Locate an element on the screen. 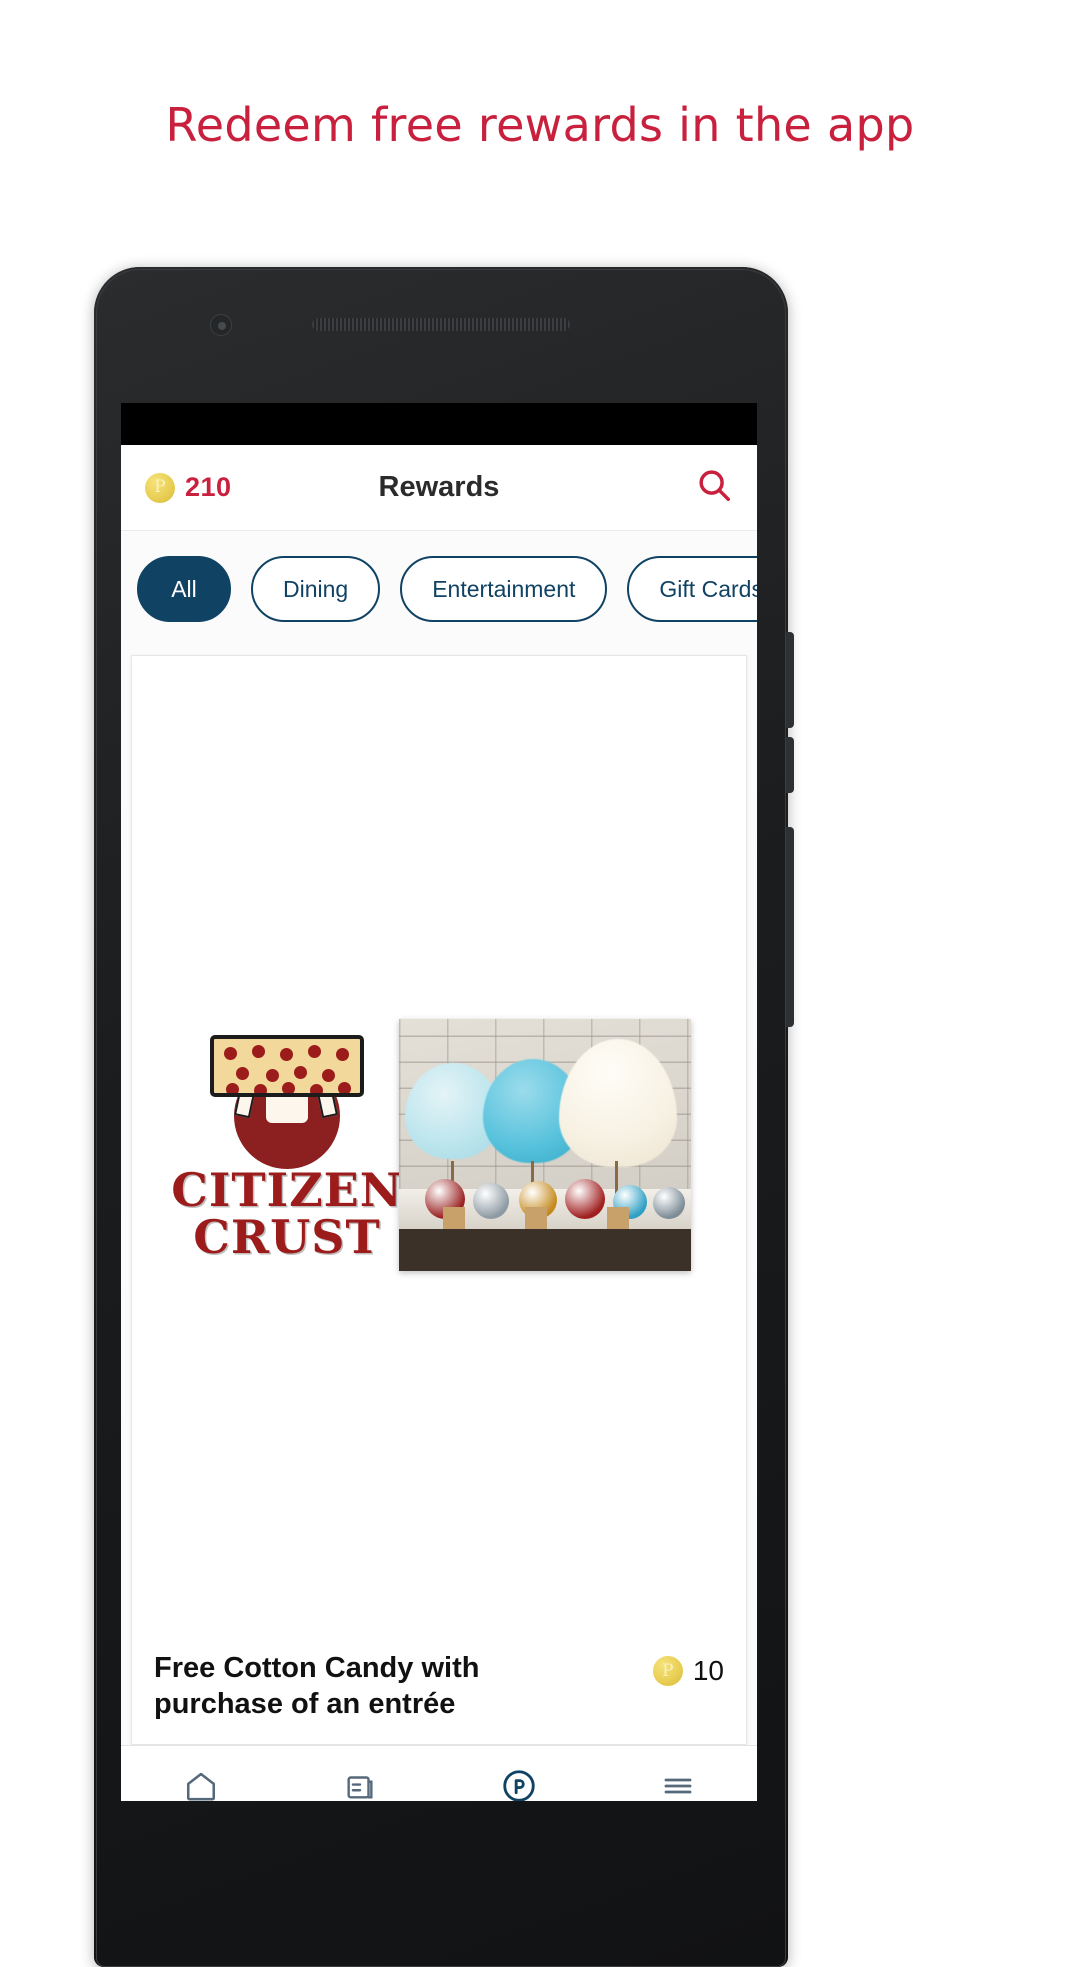 Image resolution: width=1080 pixels, height=1967 pixels. points-value: 210 is located at coordinates (208, 487).